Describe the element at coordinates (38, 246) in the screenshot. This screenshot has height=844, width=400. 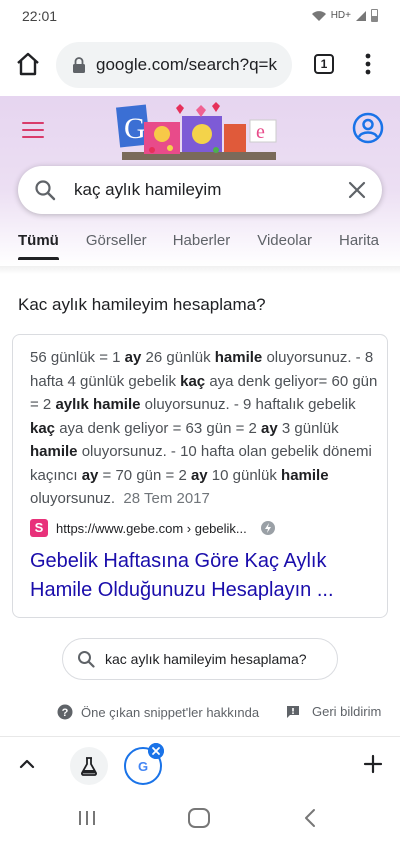
I see `tab-all: Tümü` at that location.